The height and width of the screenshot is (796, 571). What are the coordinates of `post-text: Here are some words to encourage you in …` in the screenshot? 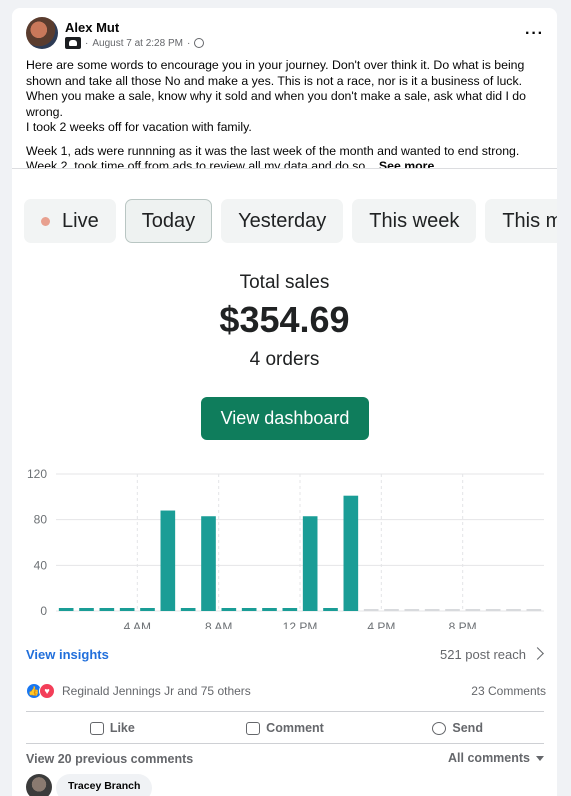 It's located at (286, 120).